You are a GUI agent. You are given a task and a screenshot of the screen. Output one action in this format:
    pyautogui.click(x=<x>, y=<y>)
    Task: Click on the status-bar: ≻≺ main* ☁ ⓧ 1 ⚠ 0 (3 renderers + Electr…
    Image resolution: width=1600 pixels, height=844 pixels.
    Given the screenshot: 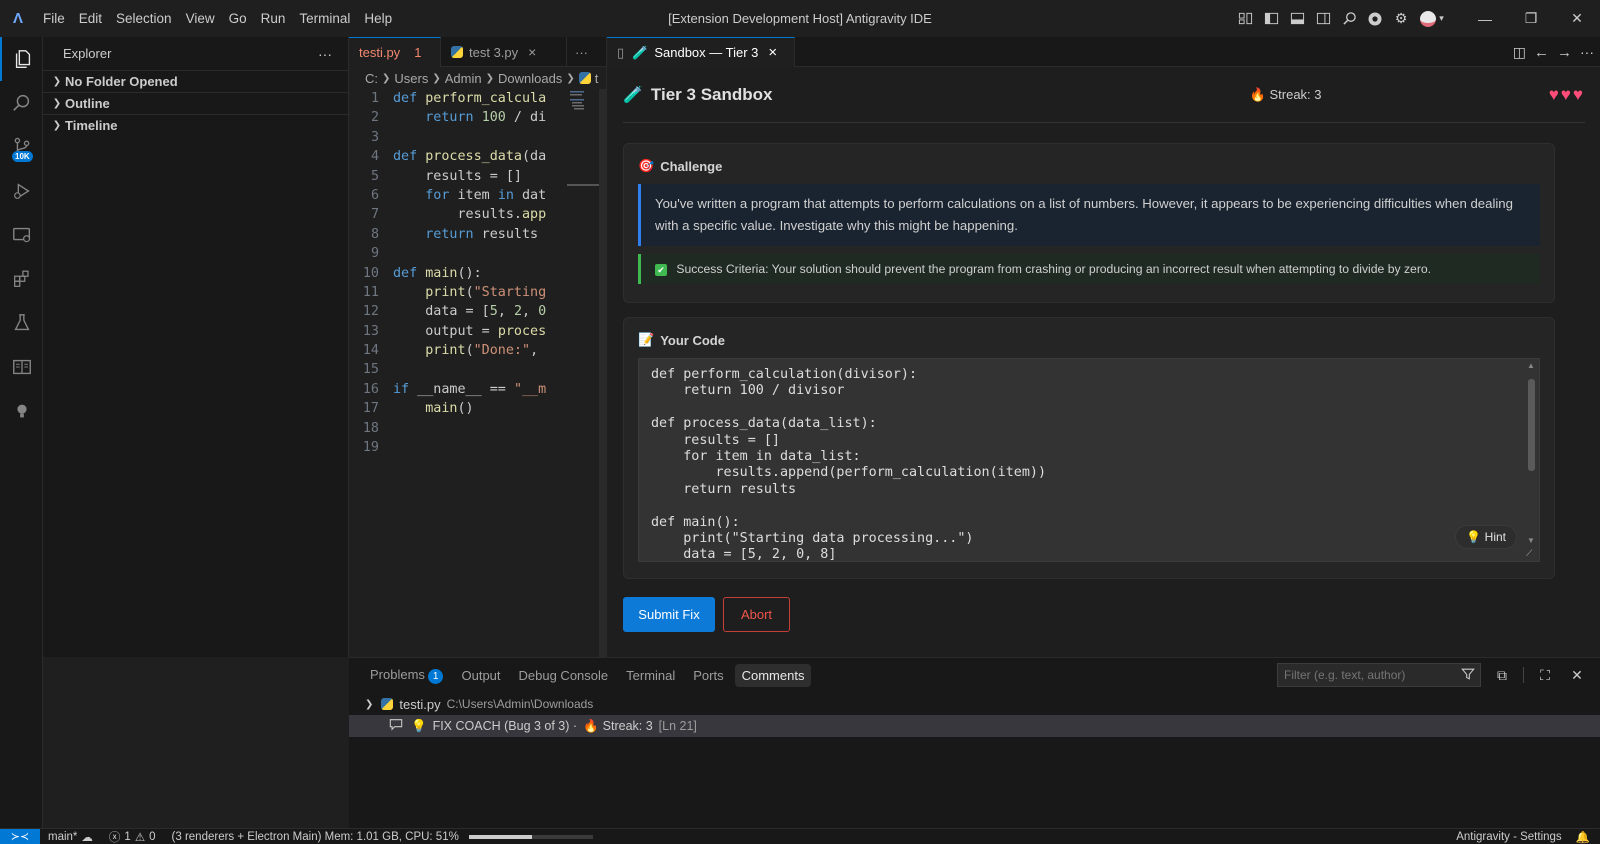 What is the action you would take?
    pyautogui.click(x=800, y=836)
    